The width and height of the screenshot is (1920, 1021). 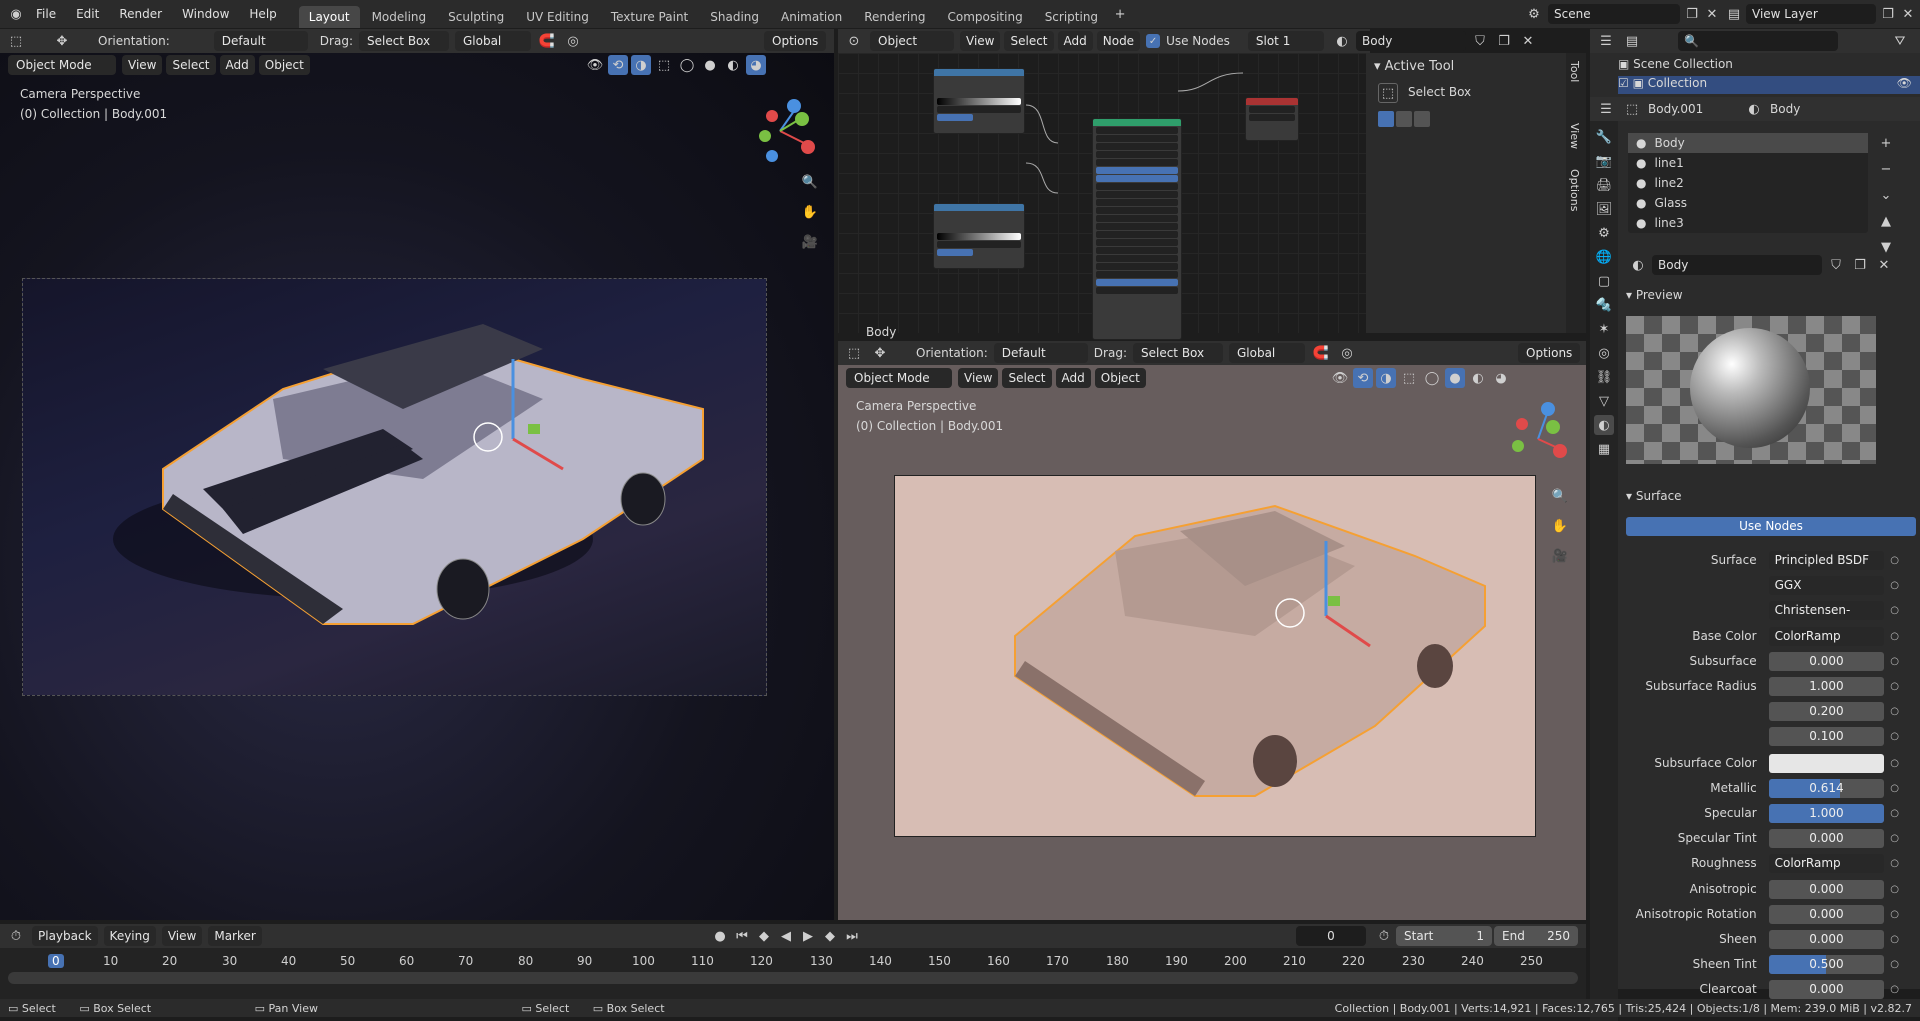 I want to click on xray-icon: ⬚, so click(x=1409, y=378).